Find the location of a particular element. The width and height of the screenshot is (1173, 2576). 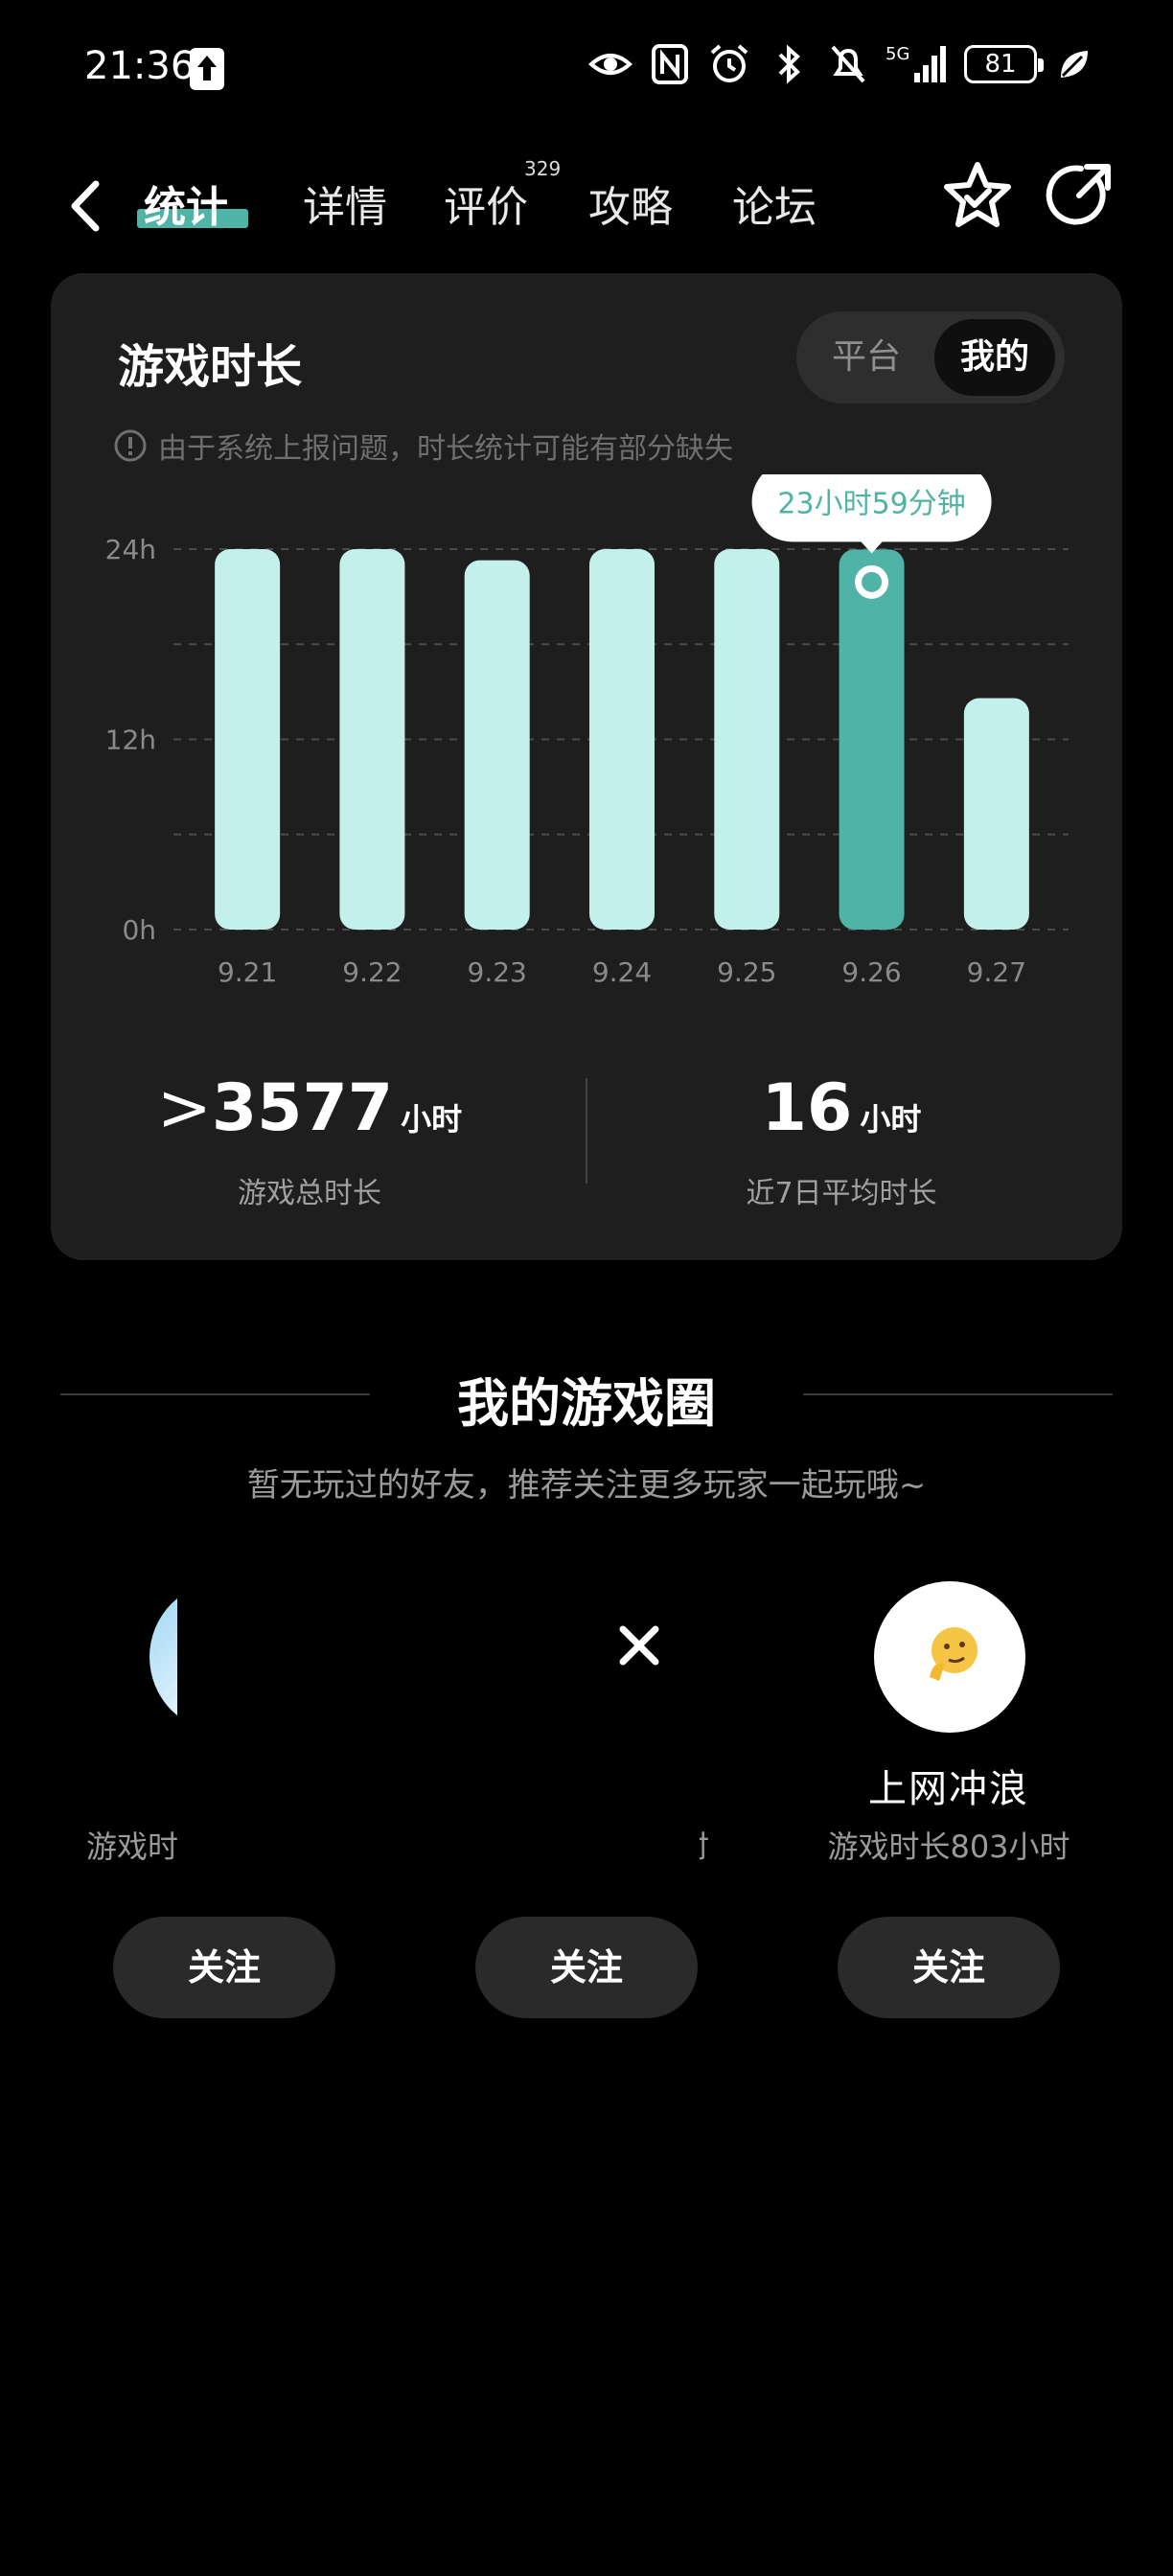

average-playtime-value-row: 16 小时 is located at coordinates (841, 1114).